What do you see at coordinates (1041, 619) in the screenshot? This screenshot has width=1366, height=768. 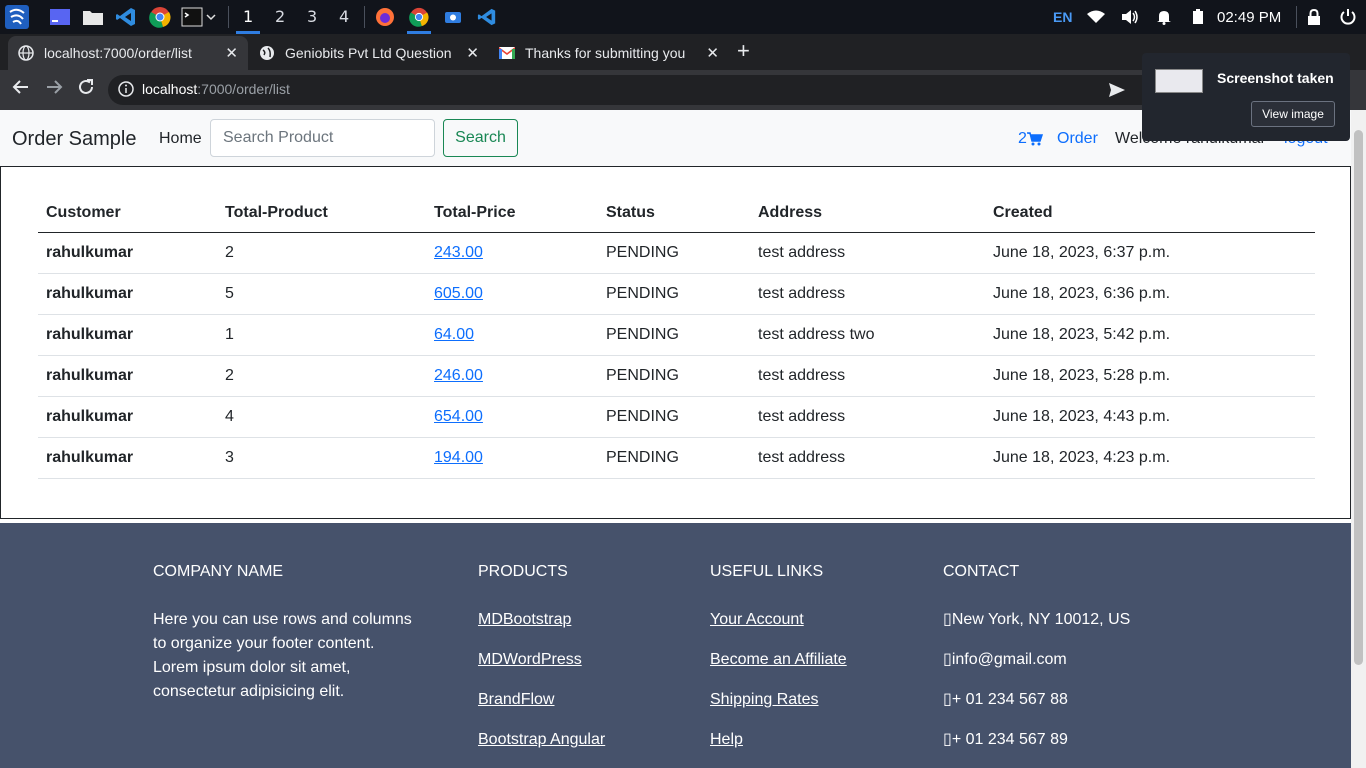 I see `contact-address-text: New York, NY 10012, US` at bounding box center [1041, 619].